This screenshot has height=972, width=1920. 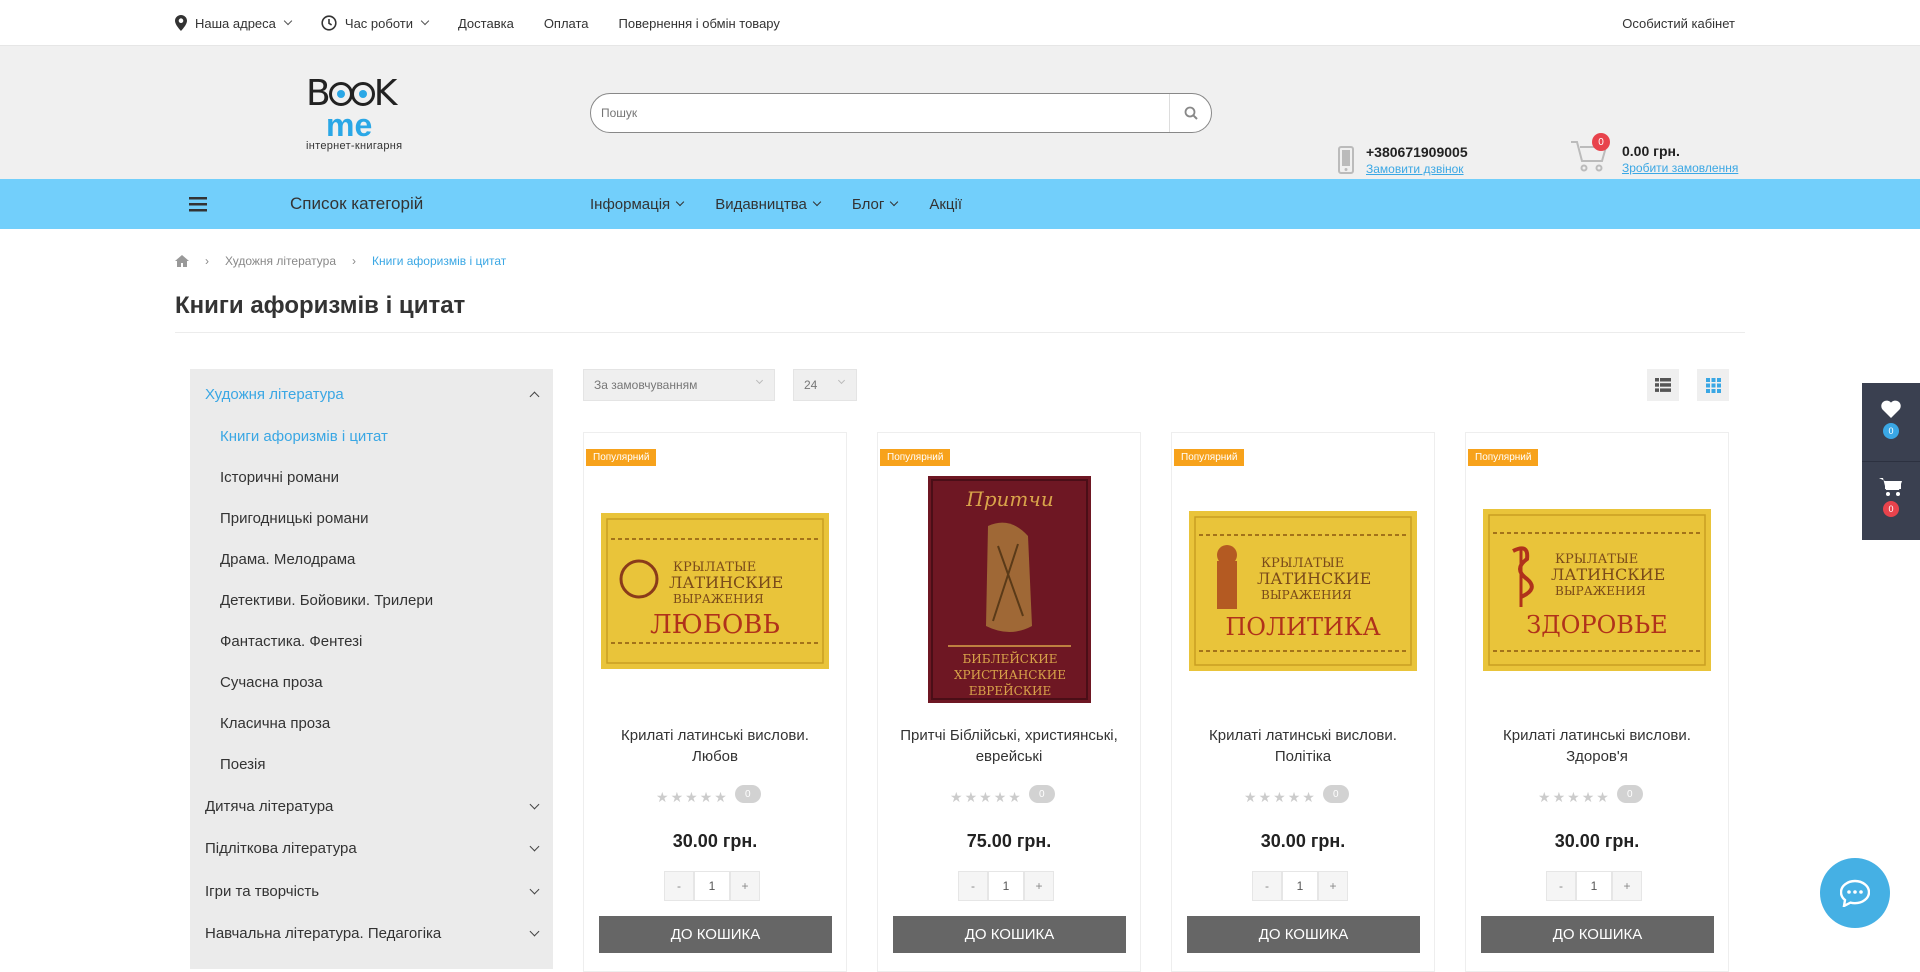 What do you see at coordinates (372, 806) in the screenshot?
I see `sidebar-item-children: Дитяча література` at bounding box center [372, 806].